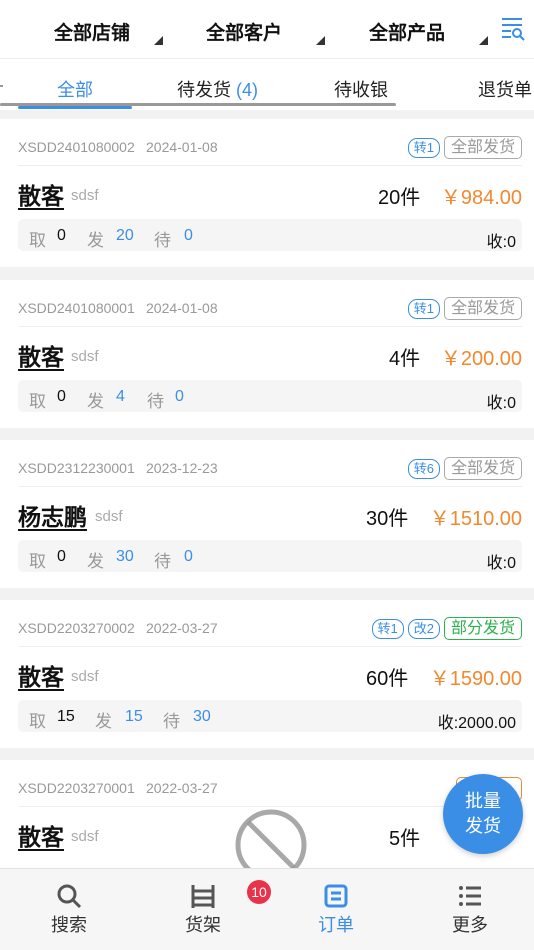  I want to click on store-filter: 全部店铺, so click(108, 31).